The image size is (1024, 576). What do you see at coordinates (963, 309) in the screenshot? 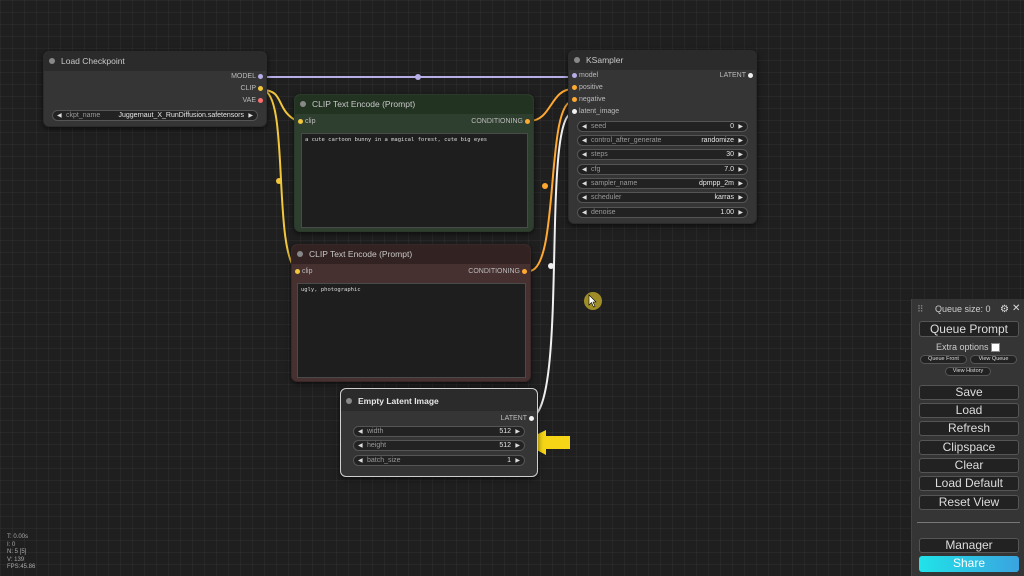
I see `queue-size-label: Queue size: 0` at bounding box center [963, 309].